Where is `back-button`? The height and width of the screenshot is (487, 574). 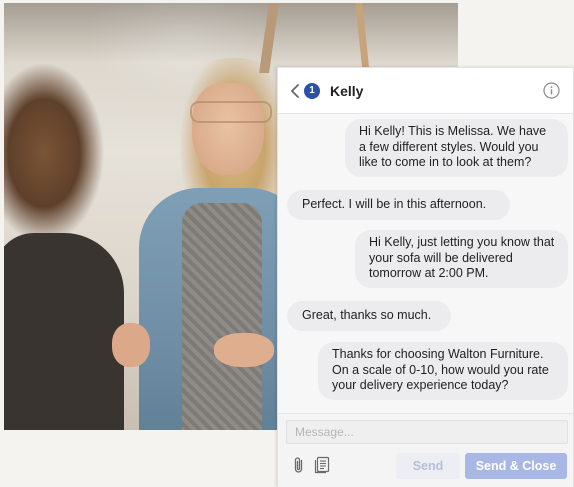
back-button is located at coordinates (295, 91).